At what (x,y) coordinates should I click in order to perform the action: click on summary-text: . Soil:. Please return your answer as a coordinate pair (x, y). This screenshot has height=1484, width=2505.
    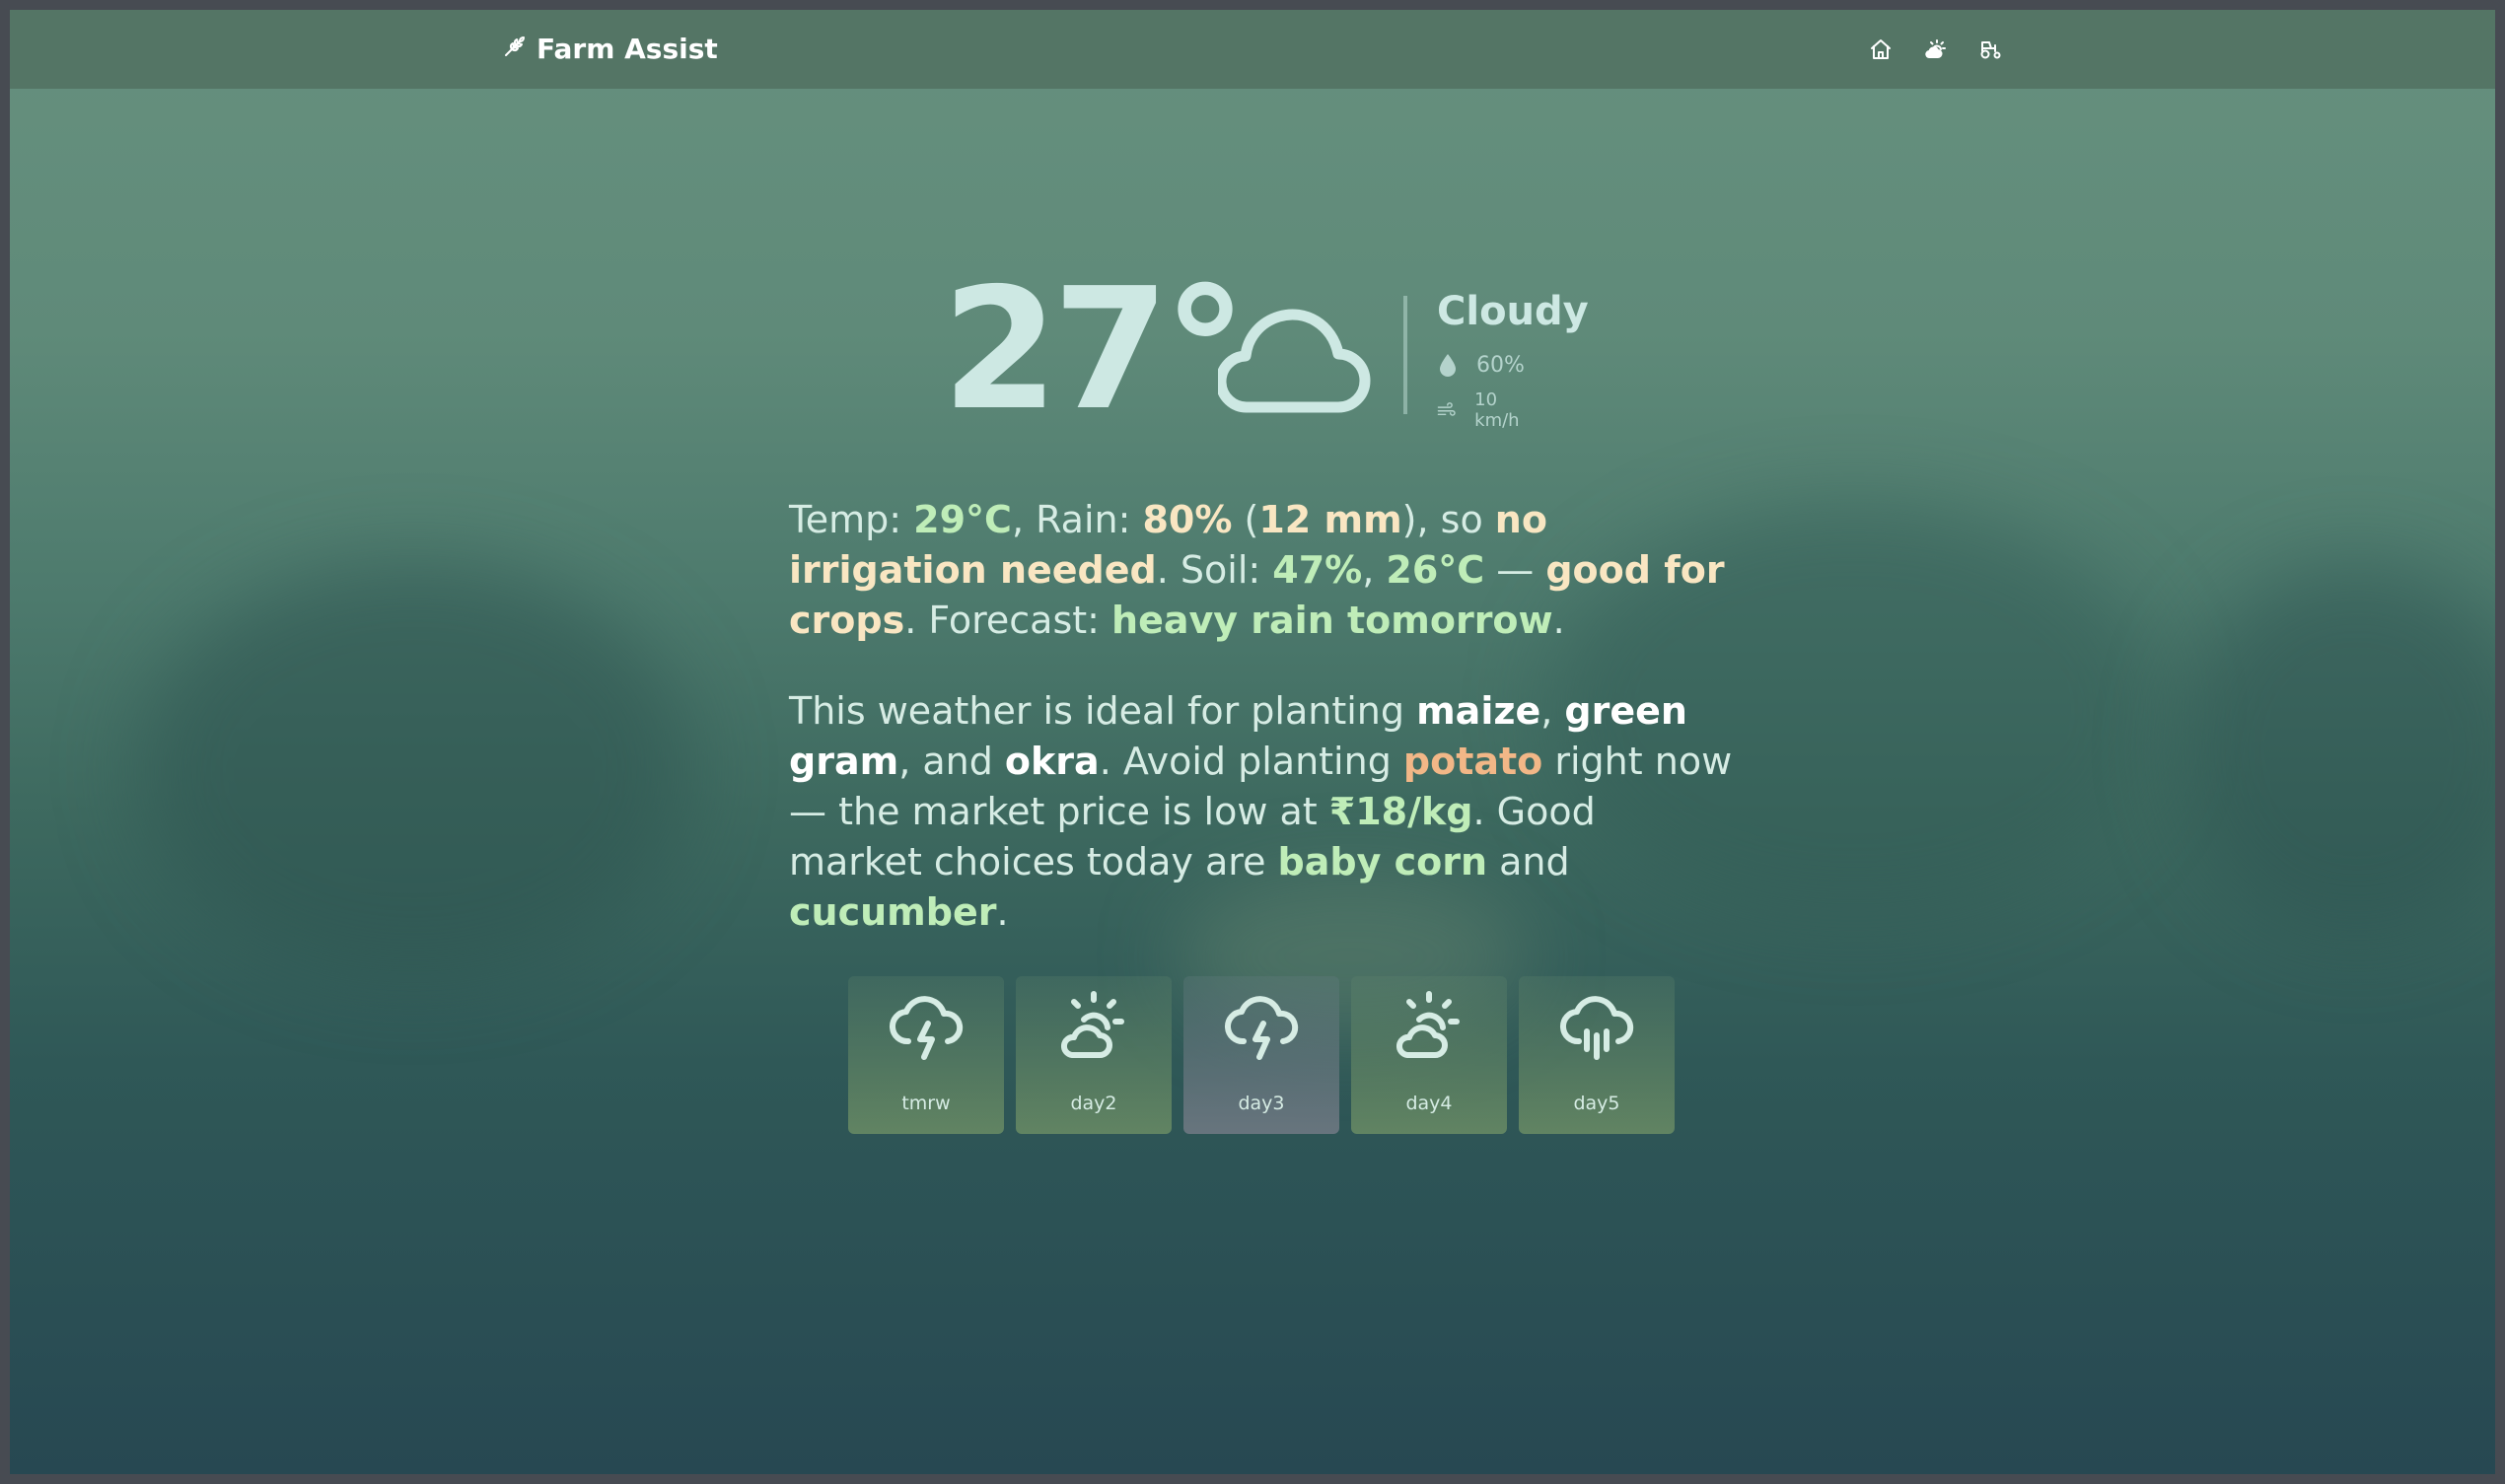
    Looking at the image, I should click on (1214, 570).